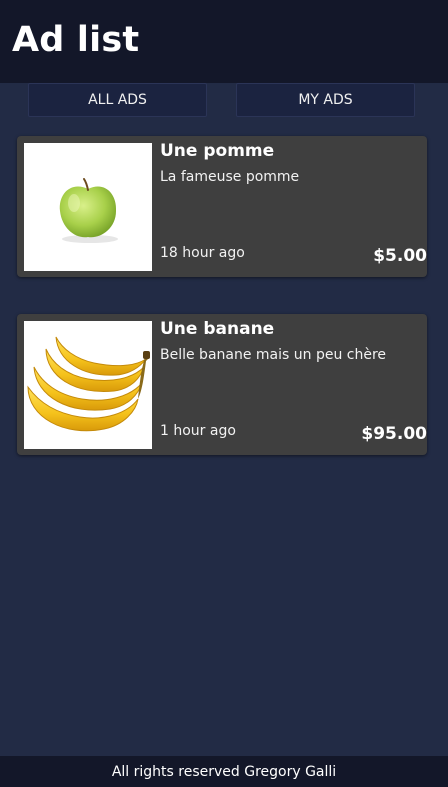 The image size is (448, 787). Describe the element at coordinates (273, 355) in the screenshot. I see `ad-description: Belle banane mais un peu chère` at that location.